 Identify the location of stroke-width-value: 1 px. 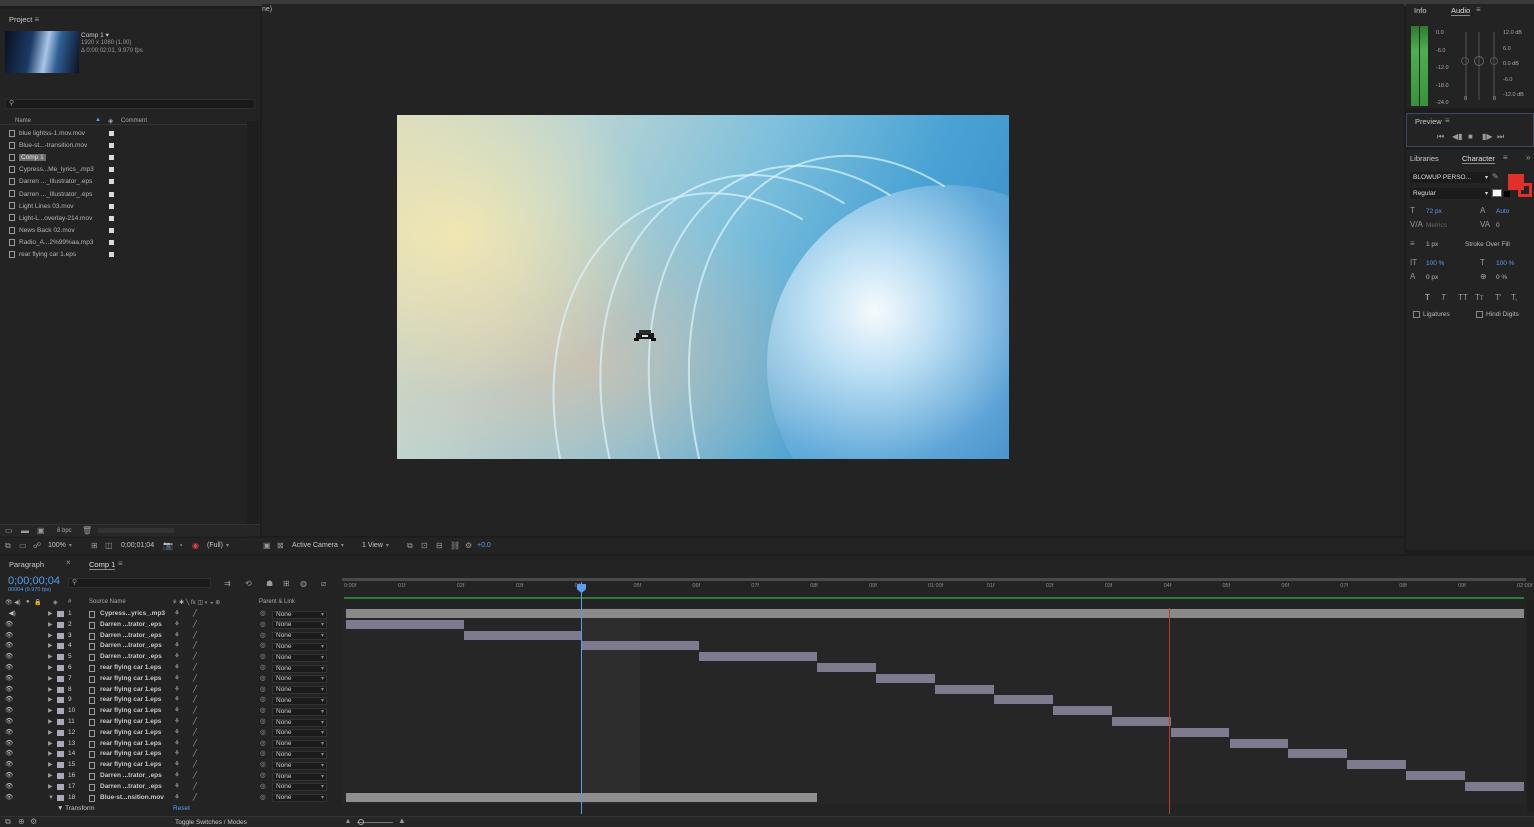
(1432, 244).